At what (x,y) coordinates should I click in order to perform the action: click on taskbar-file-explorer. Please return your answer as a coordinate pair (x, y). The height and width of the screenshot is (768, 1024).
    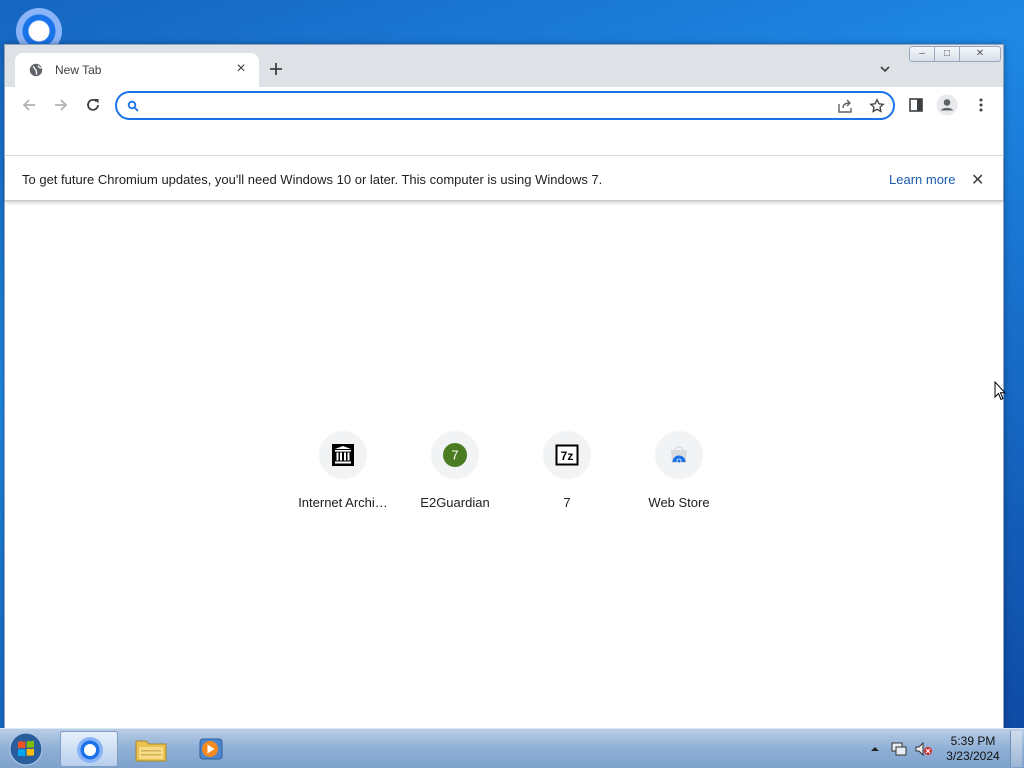
    Looking at the image, I should click on (151, 749).